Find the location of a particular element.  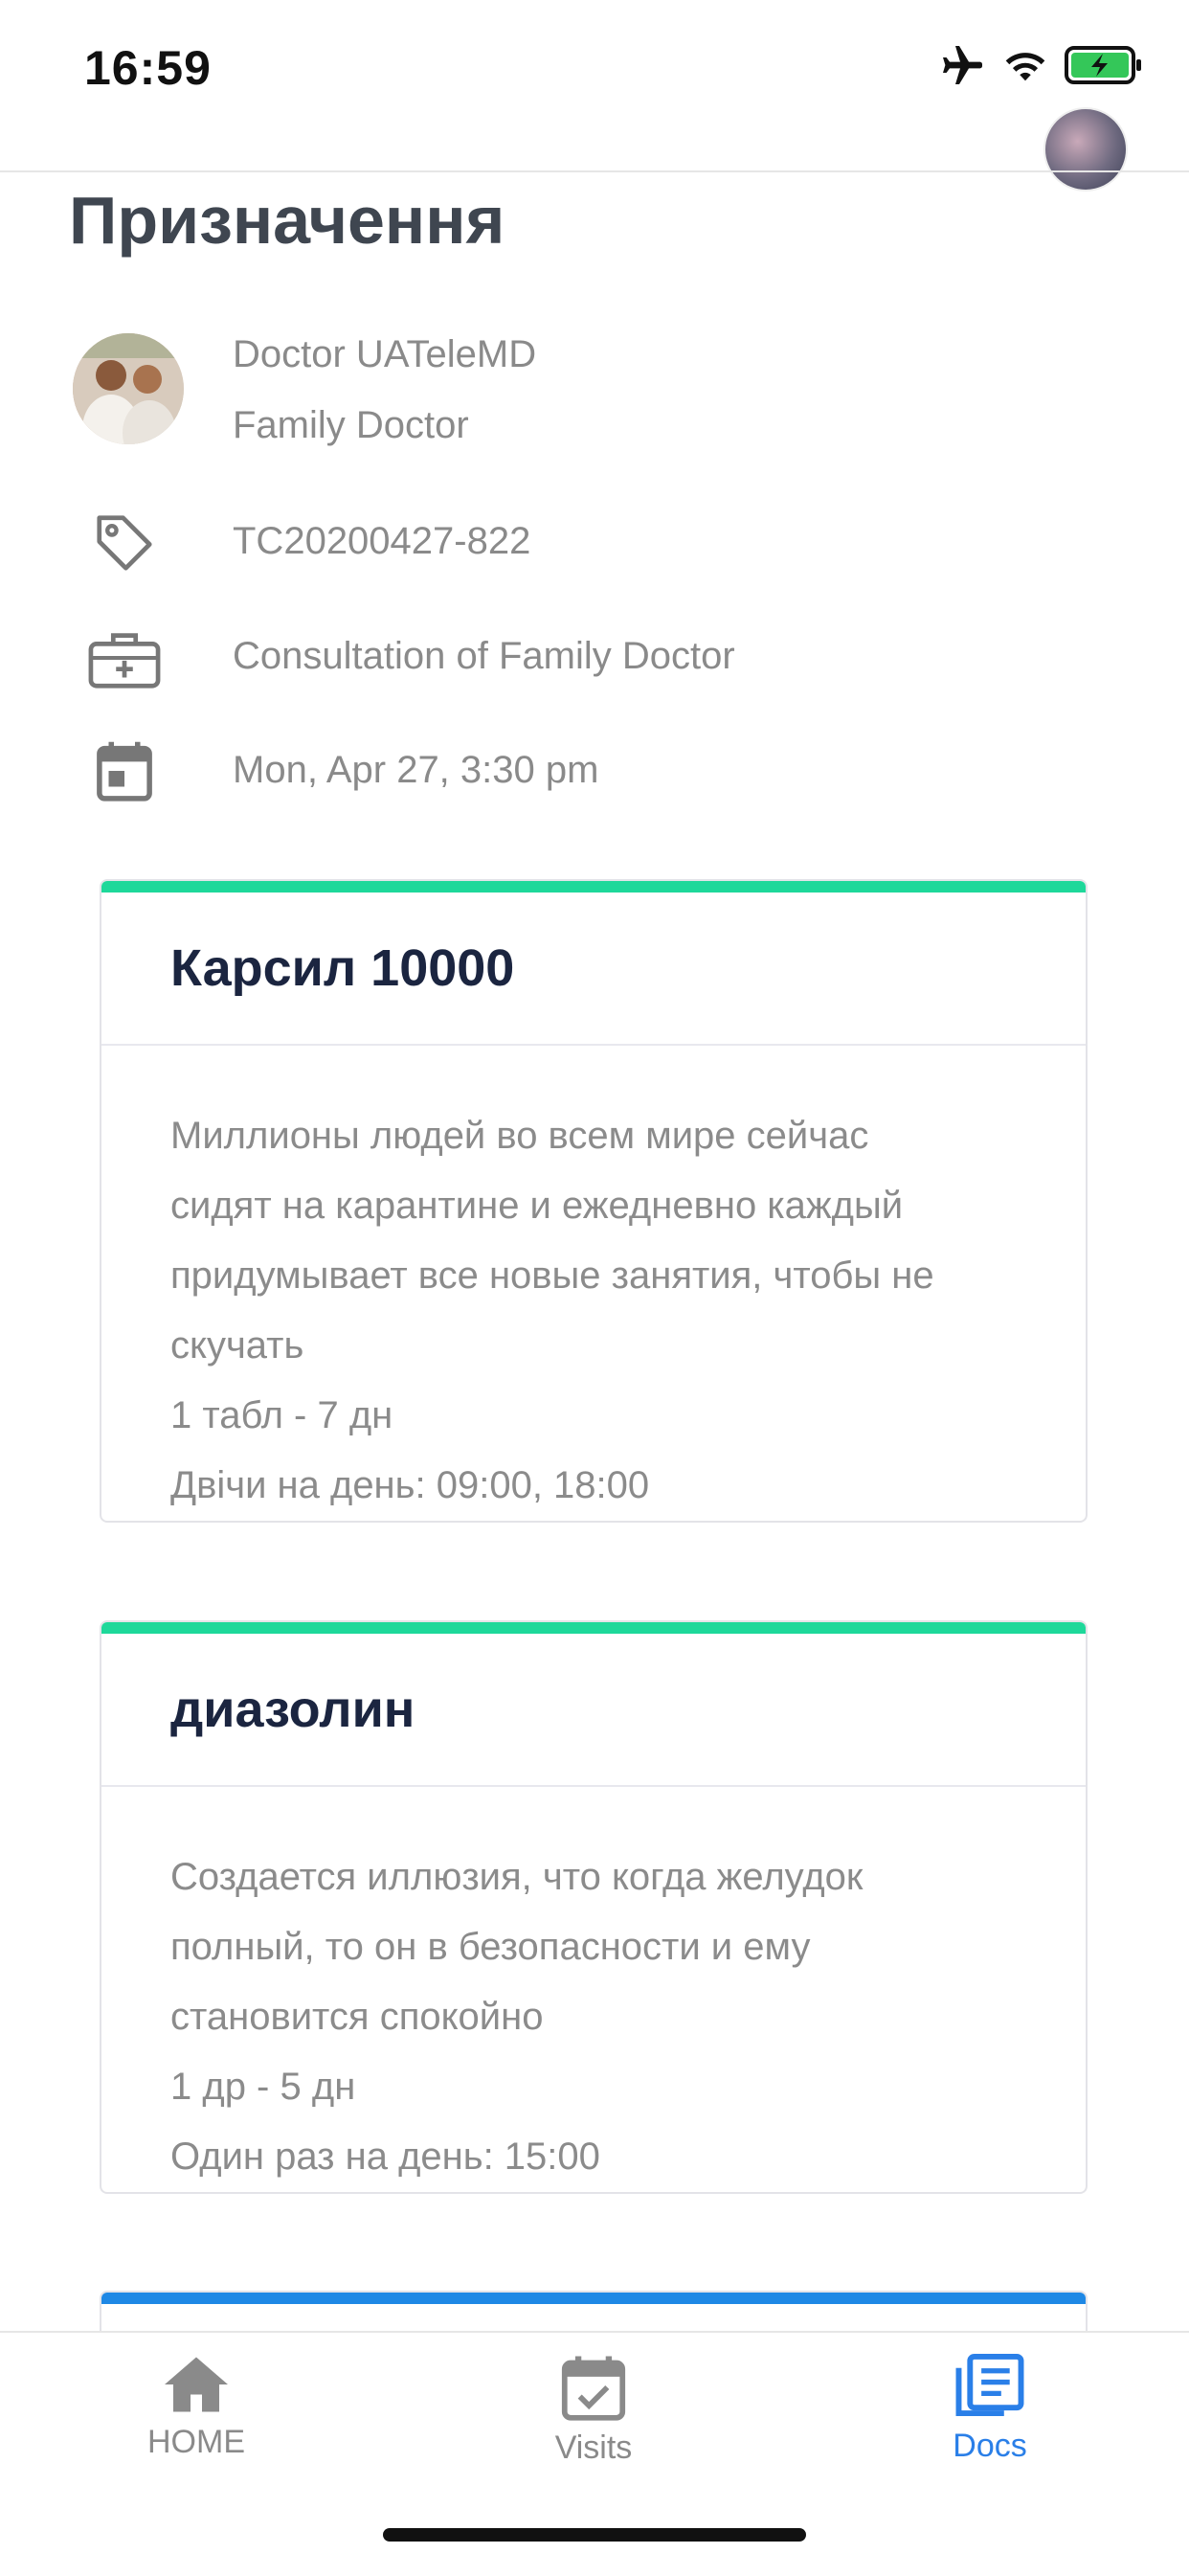

battery-charging-icon is located at coordinates (1103, 65).